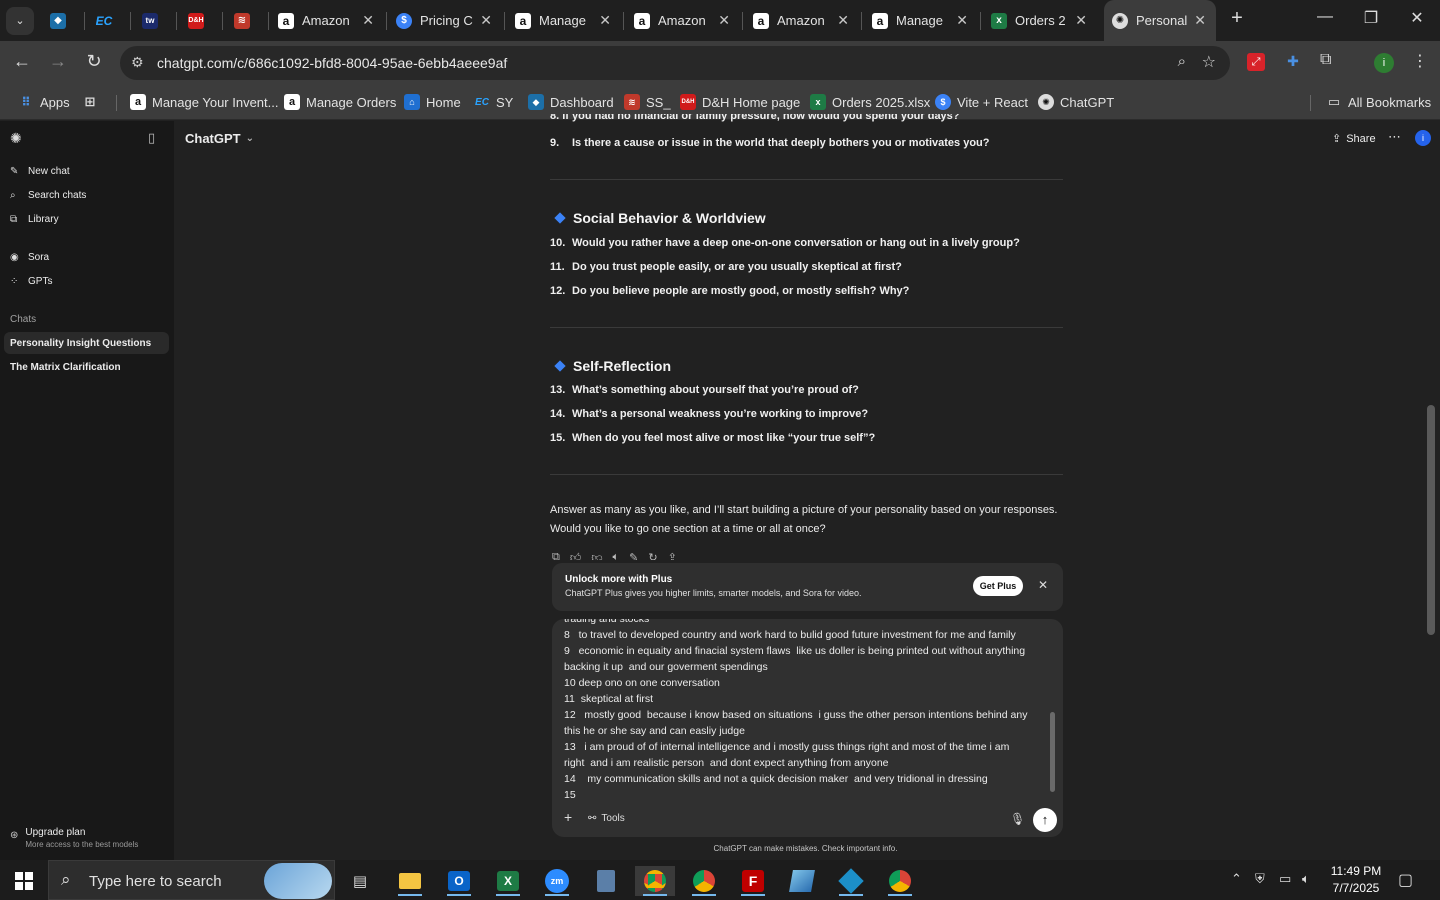  What do you see at coordinates (201, 20) in the screenshot?
I see `tab-pinned-dh: D&H` at bounding box center [201, 20].